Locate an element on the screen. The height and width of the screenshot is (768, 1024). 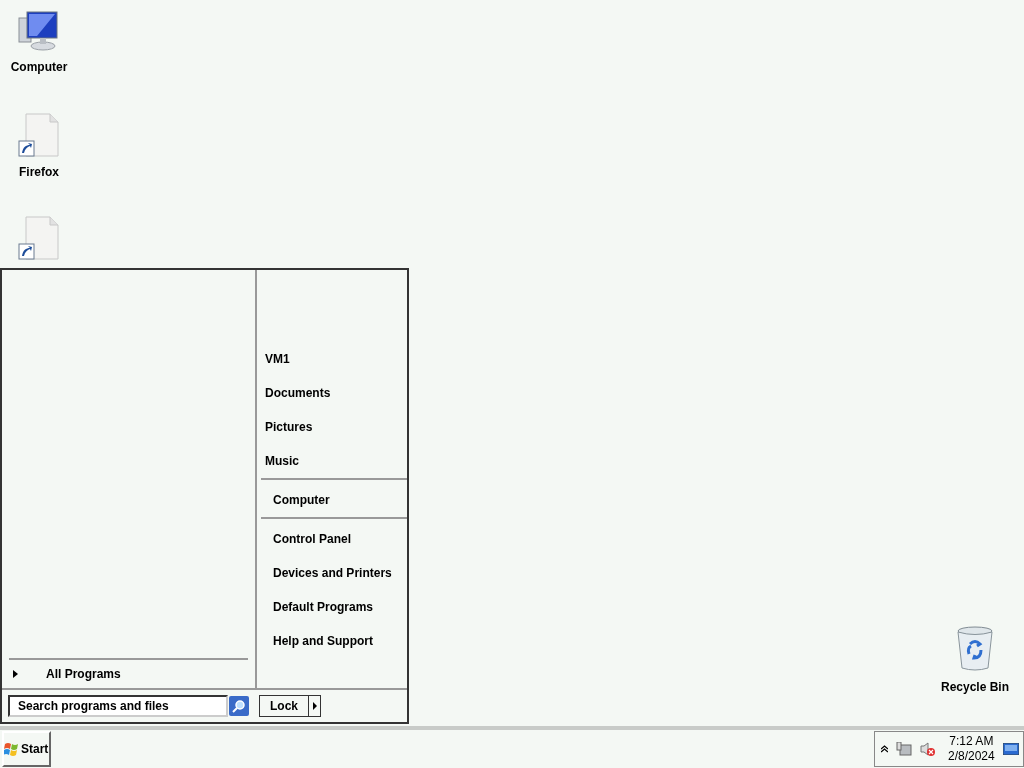
menu-item: Control Panel is located at coordinates (312, 539).